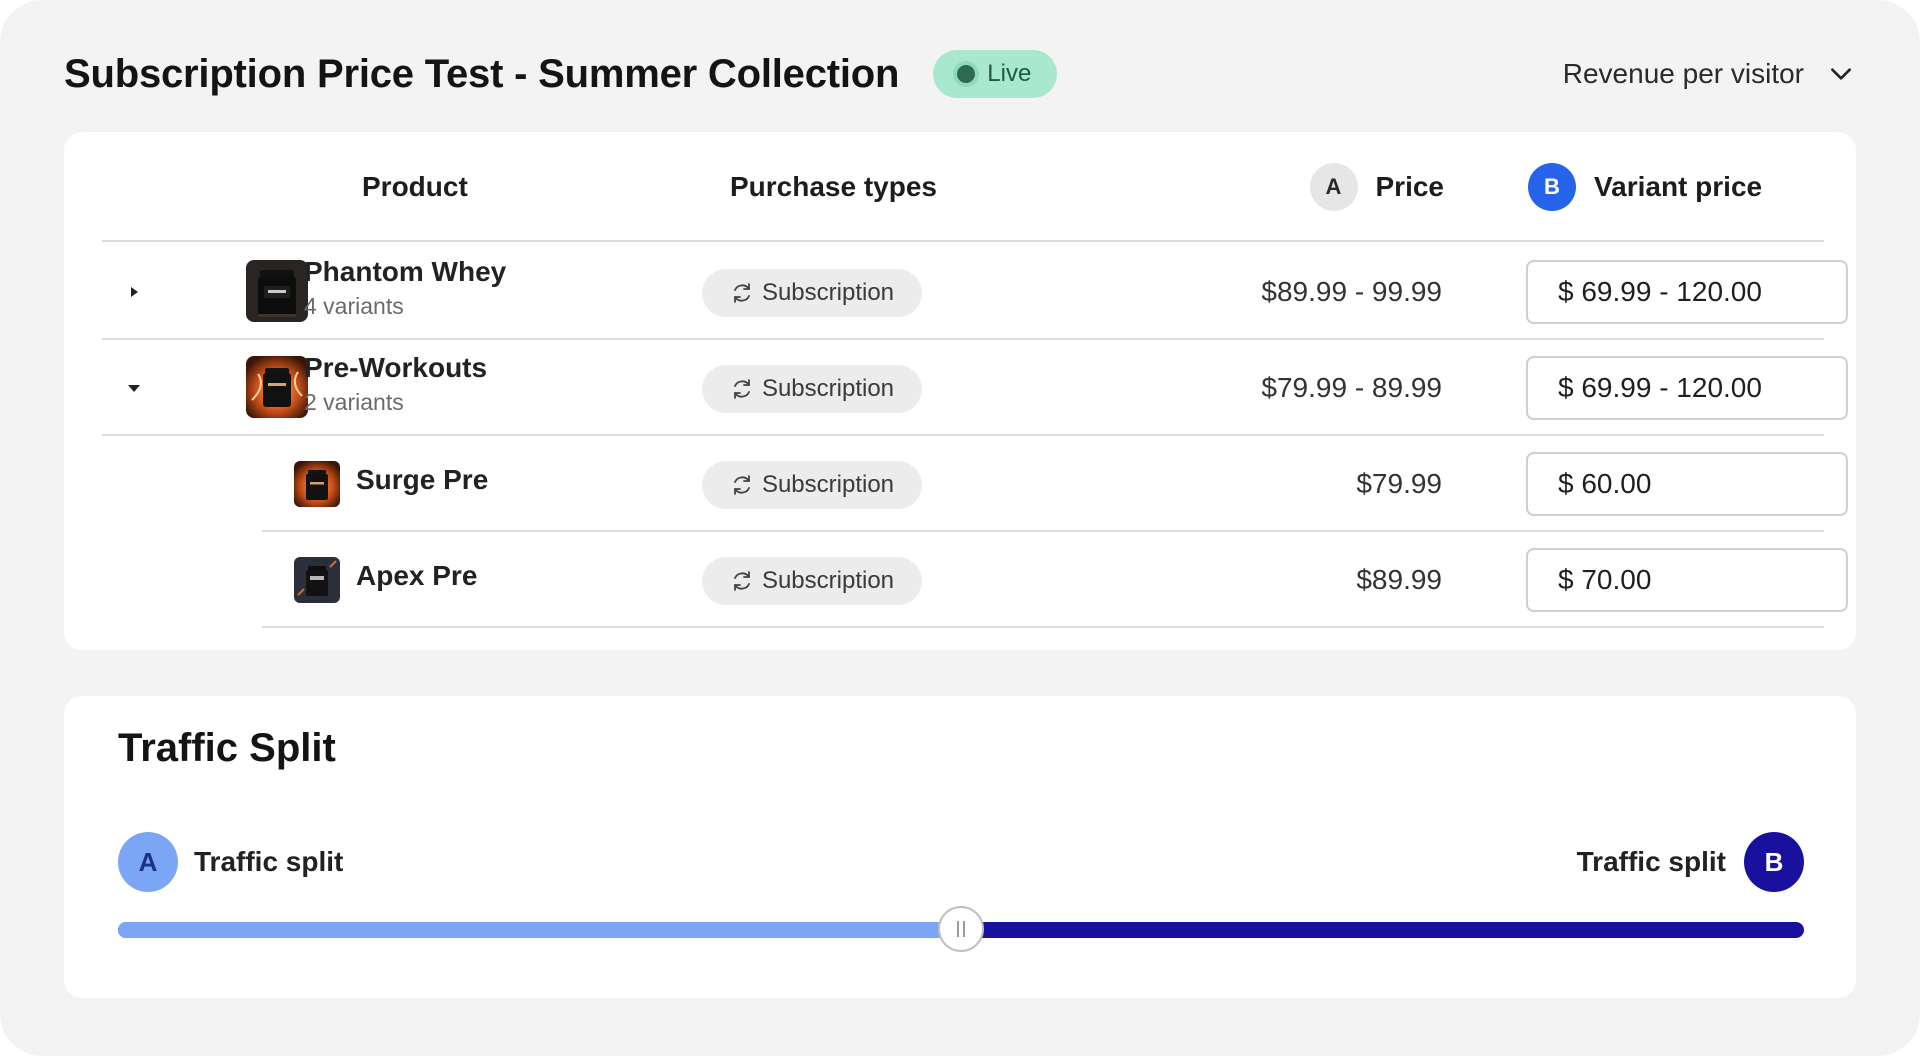 Image resolution: width=1920 pixels, height=1056 pixels. Describe the element at coordinates (277, 291) in the screenshot. I see `whey-tub-icon` at that location.